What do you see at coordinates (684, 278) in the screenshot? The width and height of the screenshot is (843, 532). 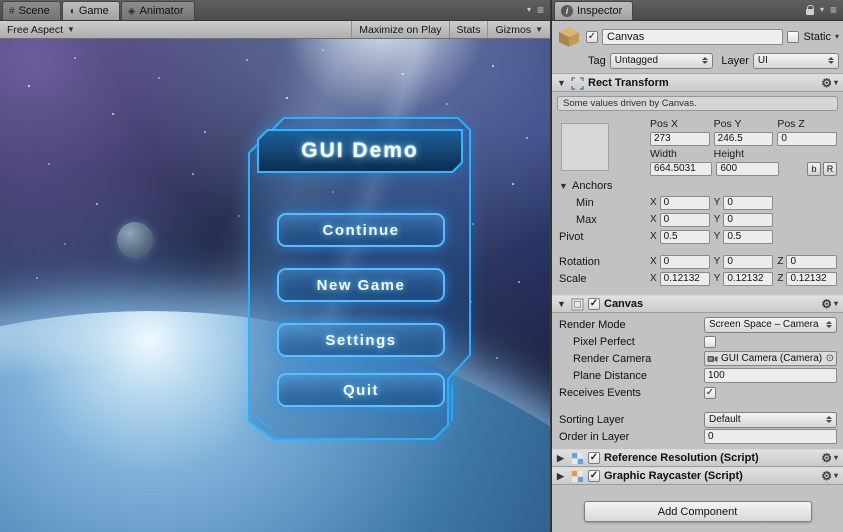 I see `scale-x-field: 0.12132` at bounding box center [684, 278].